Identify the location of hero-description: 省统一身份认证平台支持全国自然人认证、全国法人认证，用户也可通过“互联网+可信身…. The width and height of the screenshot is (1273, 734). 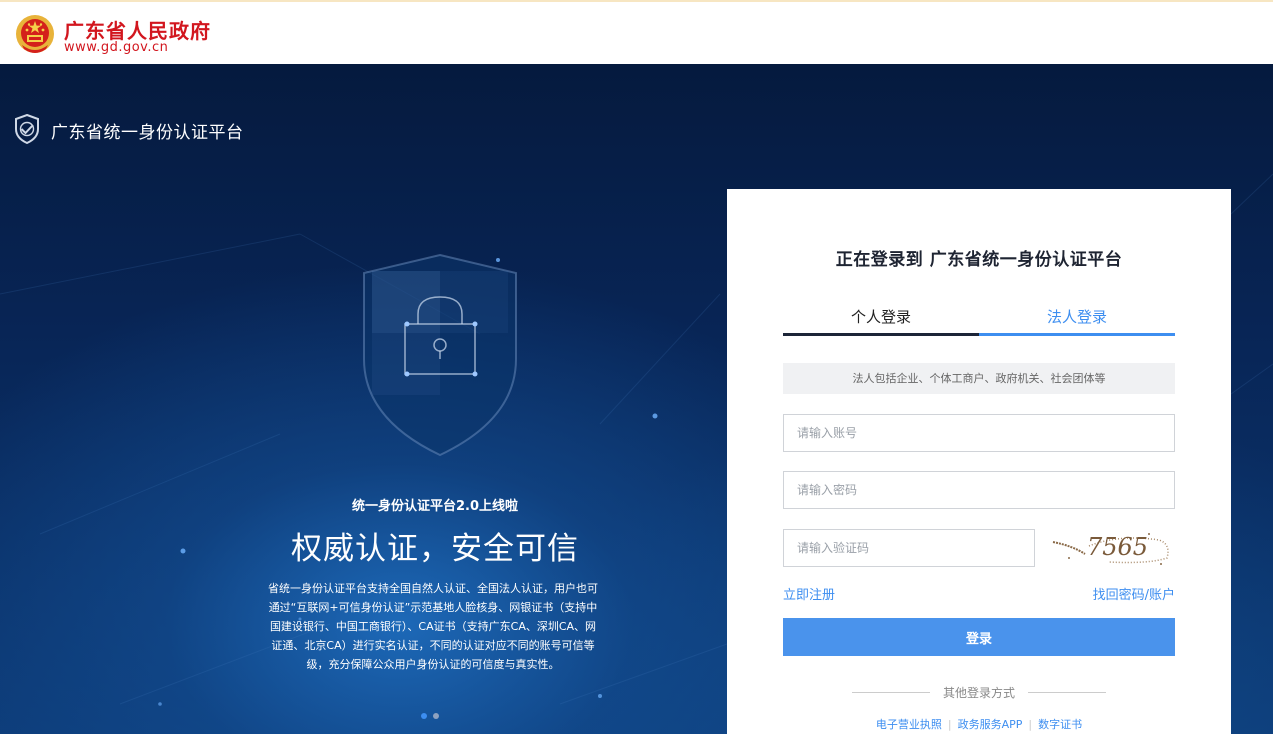
(433, 626).